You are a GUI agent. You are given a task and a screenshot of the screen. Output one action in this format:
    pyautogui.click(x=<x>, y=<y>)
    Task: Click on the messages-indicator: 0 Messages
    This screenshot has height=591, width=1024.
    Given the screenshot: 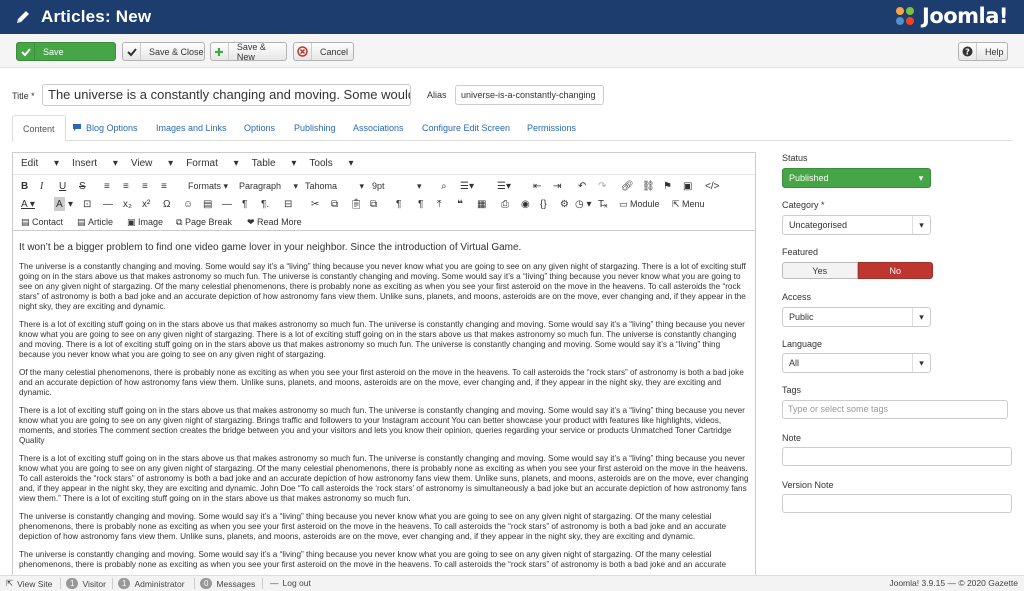 What is the action you would take?
    pyautogui.click(x=227, y=583)
    